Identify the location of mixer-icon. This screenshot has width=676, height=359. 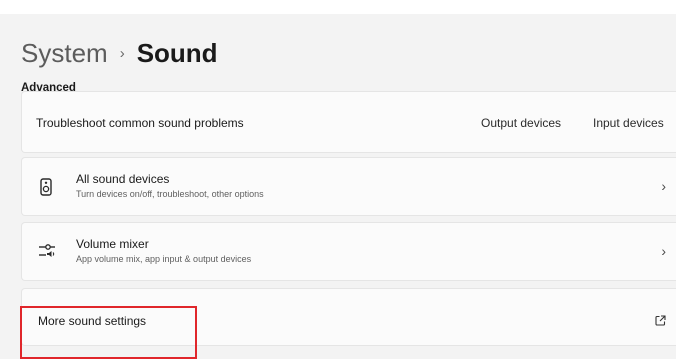
(47, 253).